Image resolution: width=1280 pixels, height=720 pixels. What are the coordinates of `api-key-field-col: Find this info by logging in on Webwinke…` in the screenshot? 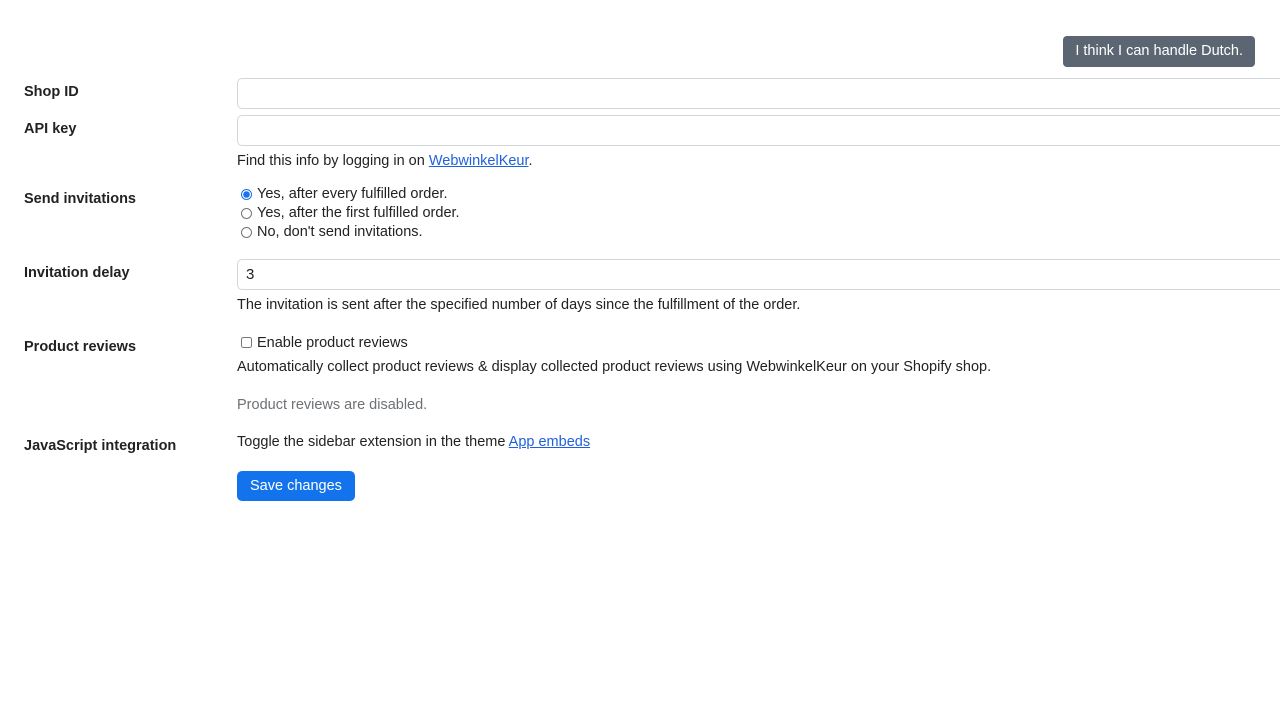 It's located at (758, 143).